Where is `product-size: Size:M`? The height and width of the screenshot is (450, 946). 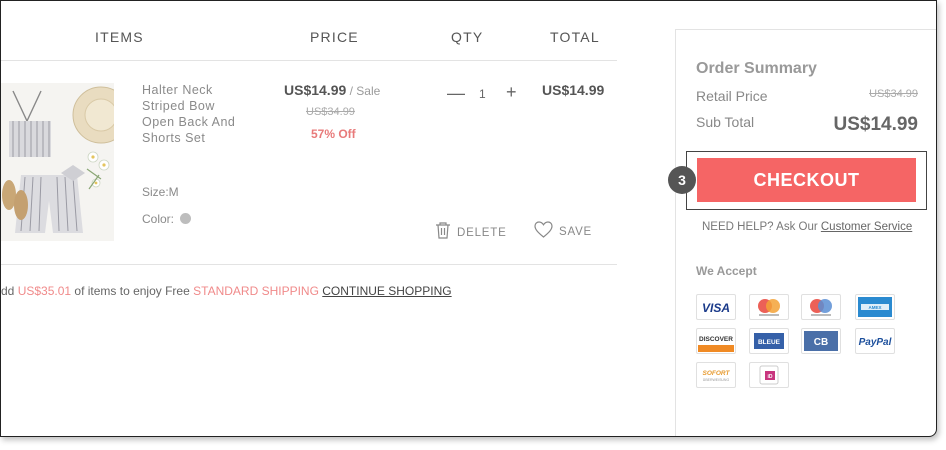
product-size: Size:M is located at coordinates (160, 192).